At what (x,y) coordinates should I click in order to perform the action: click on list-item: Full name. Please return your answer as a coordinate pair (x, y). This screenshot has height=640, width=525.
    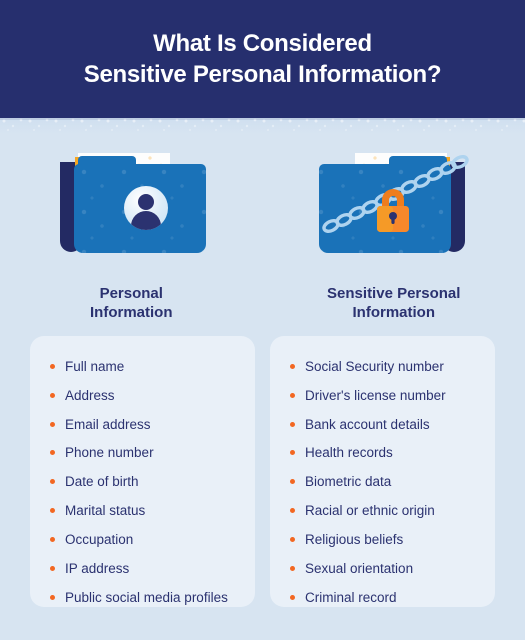
    Looking at the image, I should click on (145, 367).